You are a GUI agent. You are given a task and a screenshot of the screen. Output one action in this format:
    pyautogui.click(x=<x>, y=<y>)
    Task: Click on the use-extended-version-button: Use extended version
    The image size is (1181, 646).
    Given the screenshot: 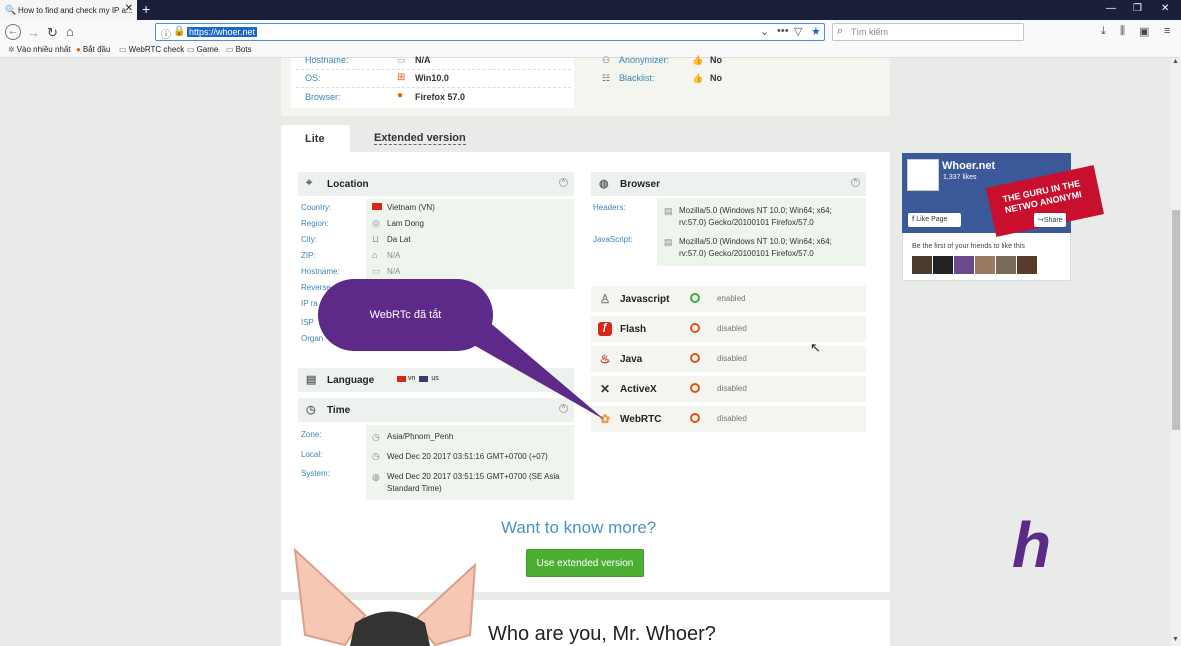 What is the action you would take?
    pyautogui.click(x=585, y=563)
    